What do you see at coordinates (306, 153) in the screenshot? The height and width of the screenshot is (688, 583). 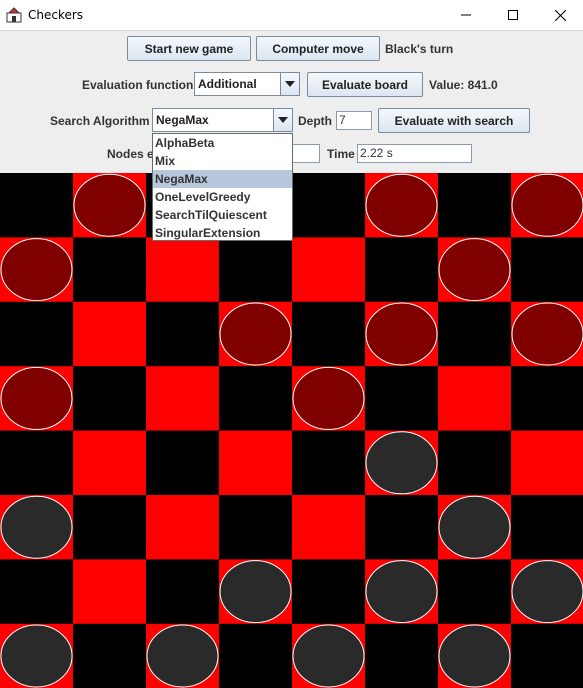 I see `nodes-field` at bounding box center [306, 153].